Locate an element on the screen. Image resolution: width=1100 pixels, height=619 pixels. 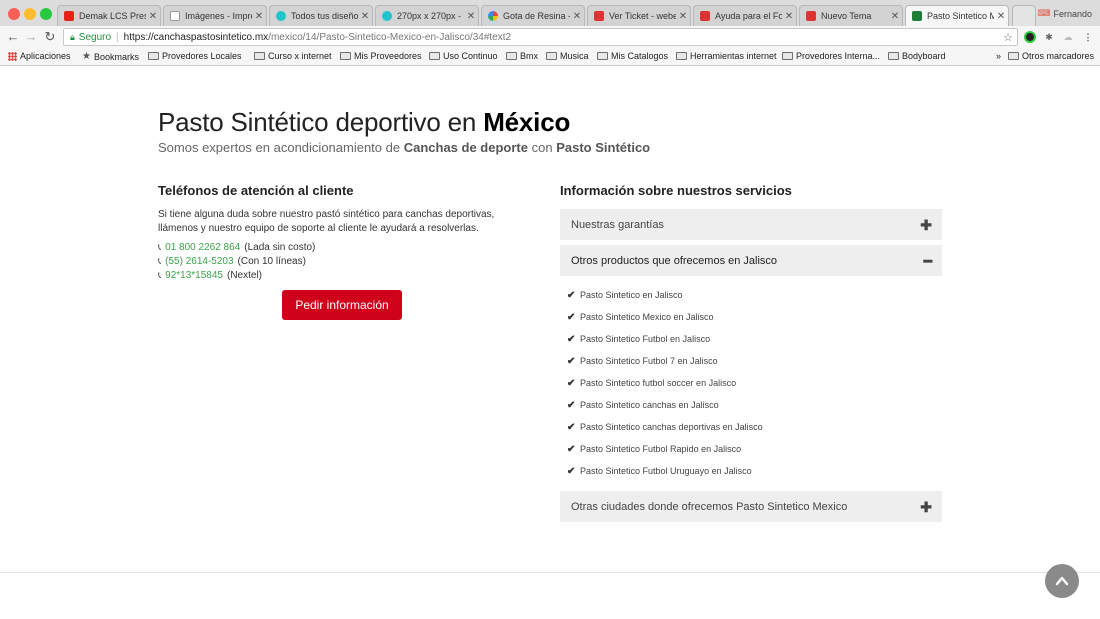
section-divider is located at coordinates (550, 572).